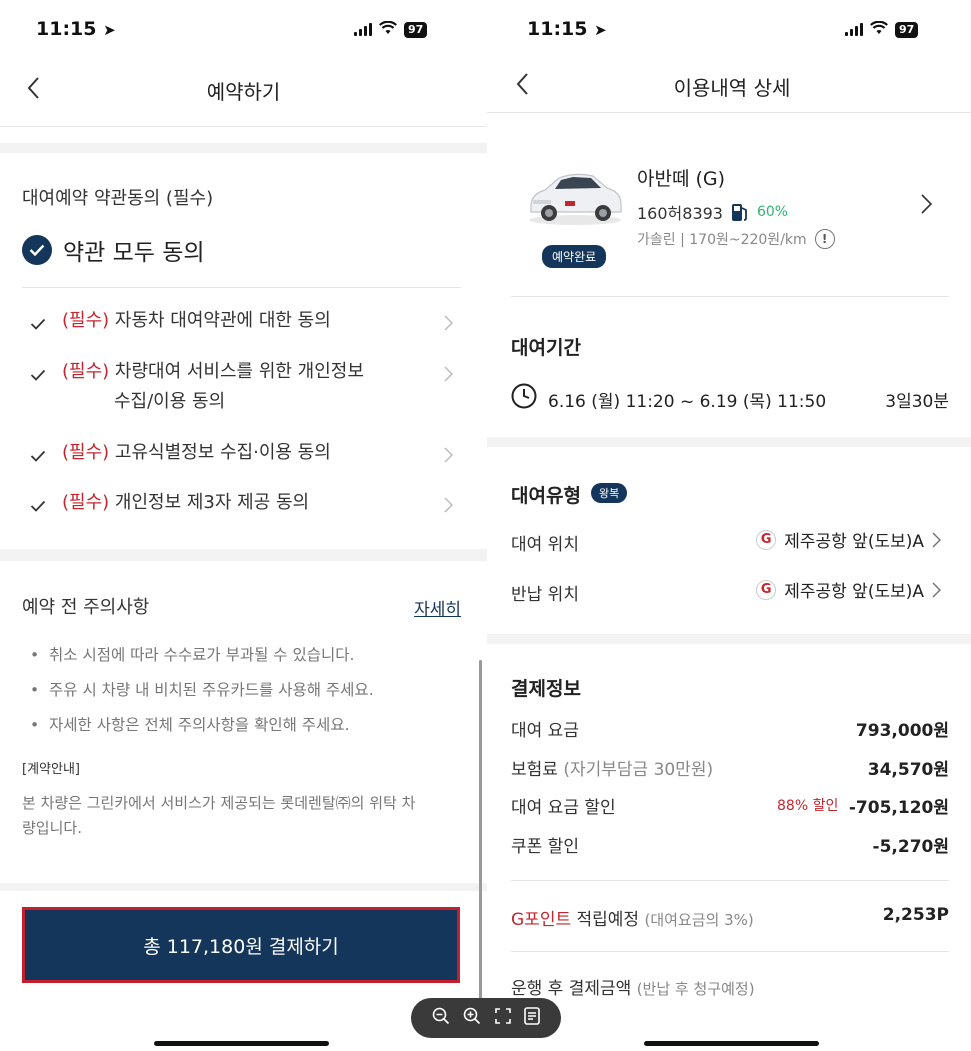 Image resolution: width=971 pixels, height=1051 pixels. What do you see at coordinates (480, 830) in the screenshot?
I see `scrollbar` at bounding box center [480, 830].